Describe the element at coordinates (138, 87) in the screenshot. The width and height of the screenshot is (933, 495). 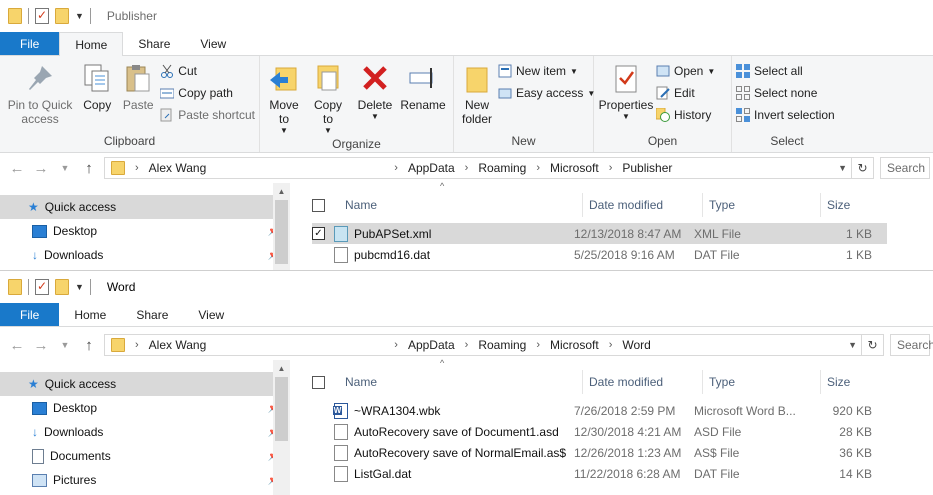
I see `paste-button: Paste` at that location.